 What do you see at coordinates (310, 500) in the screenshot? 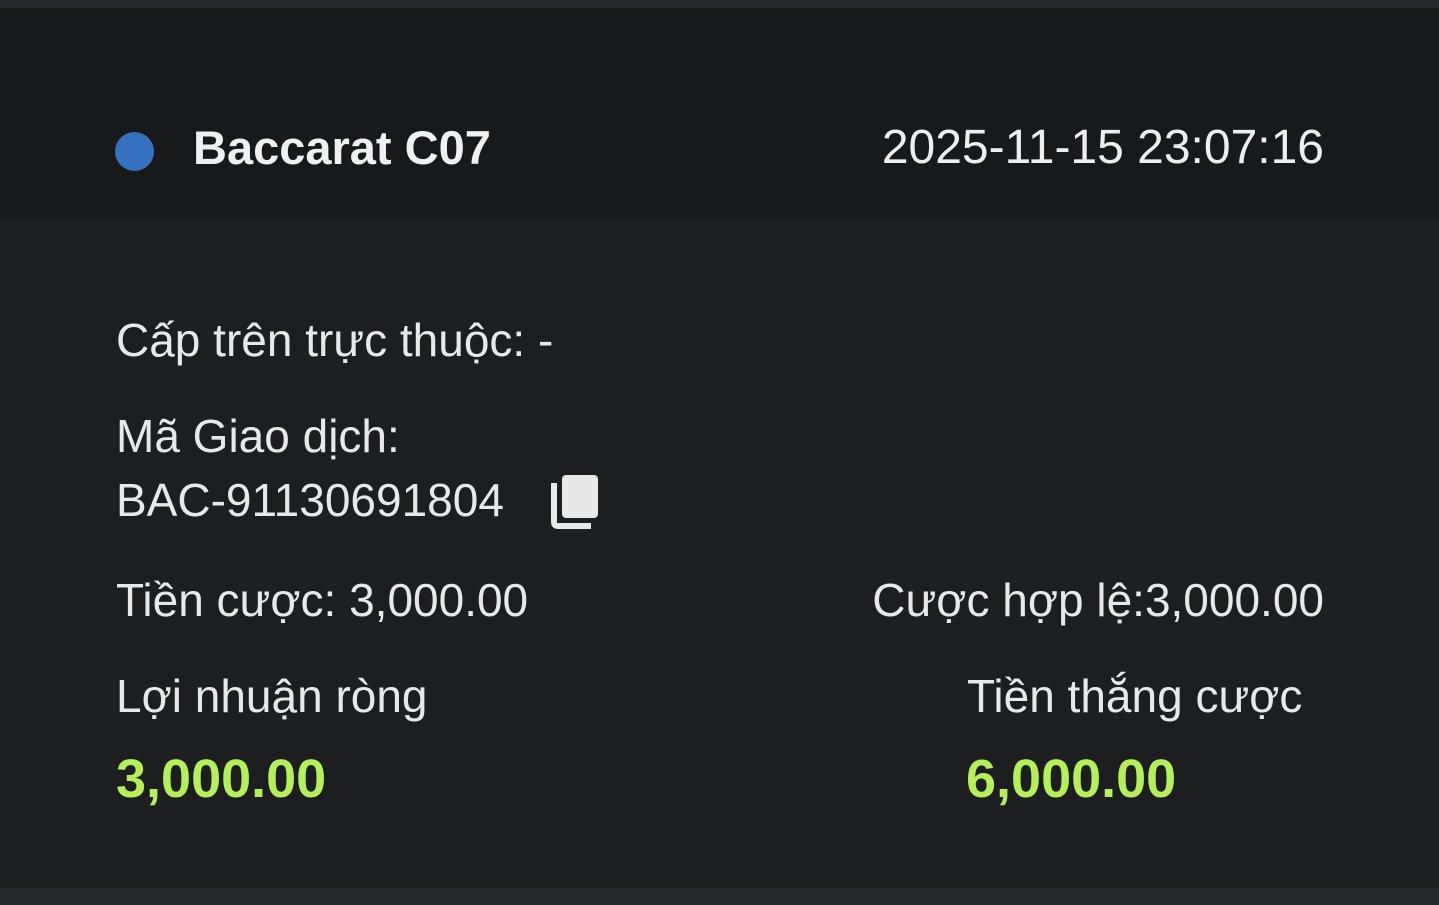
I see `transaction-id: BAC-91130691804` at bounding box center [310, 500].